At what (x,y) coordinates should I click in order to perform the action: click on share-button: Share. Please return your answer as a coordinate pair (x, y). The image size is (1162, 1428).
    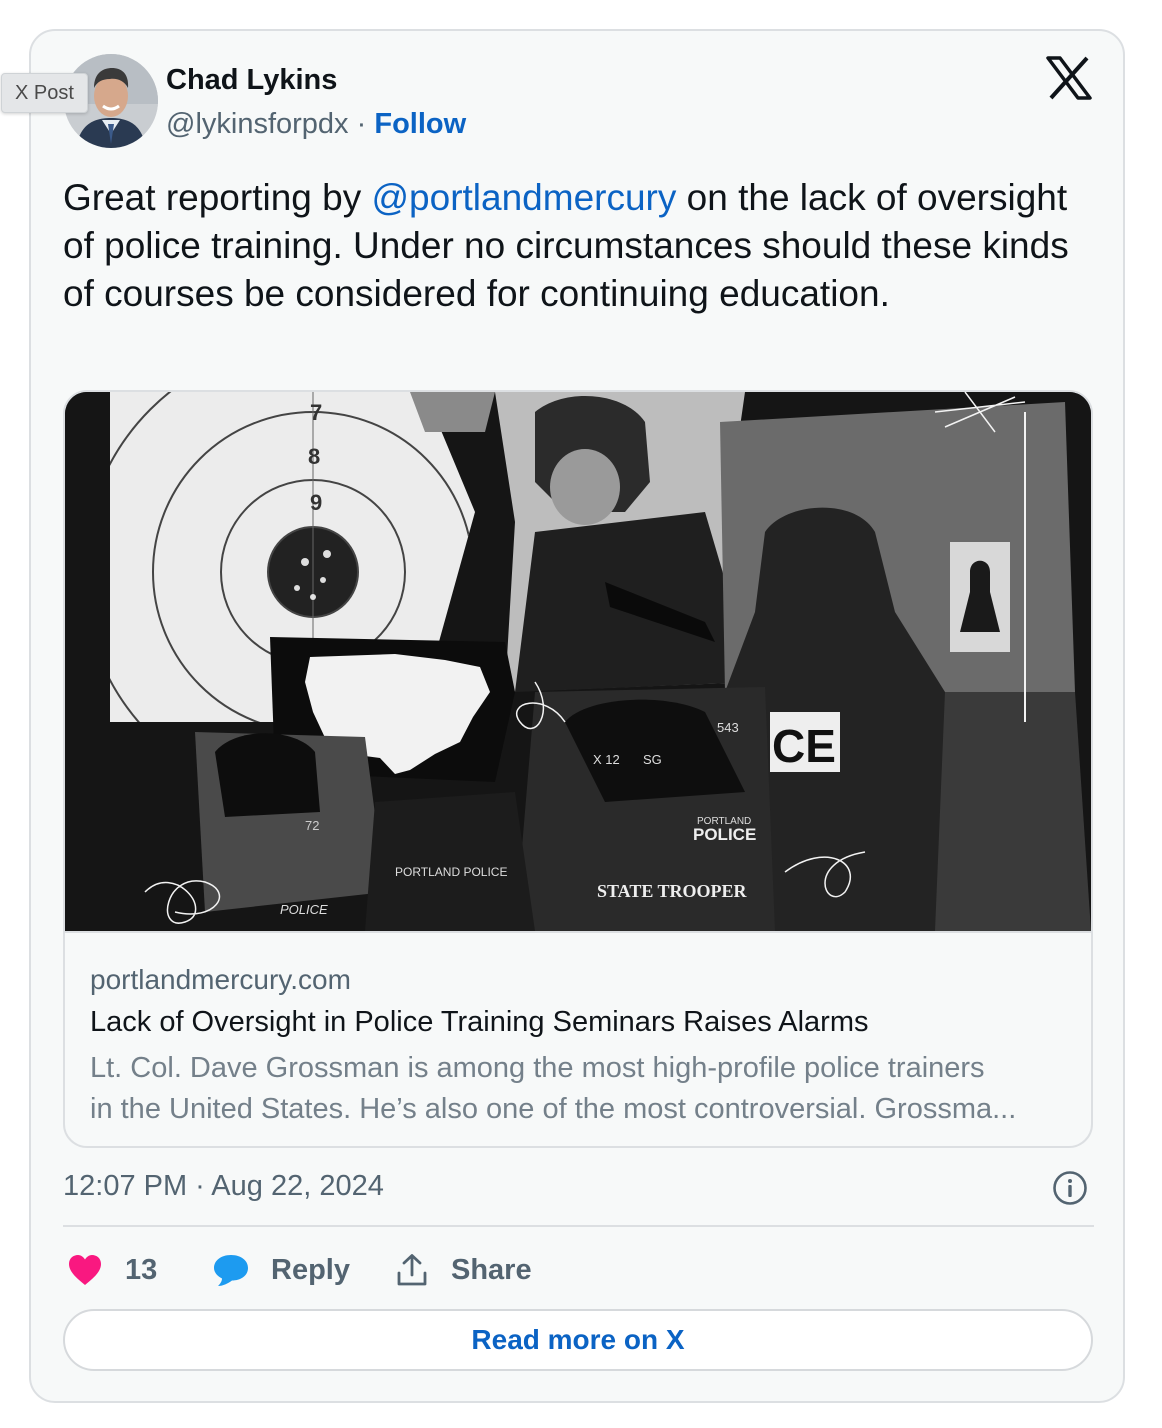
    Looking at the image, I should click on (463, 1270).